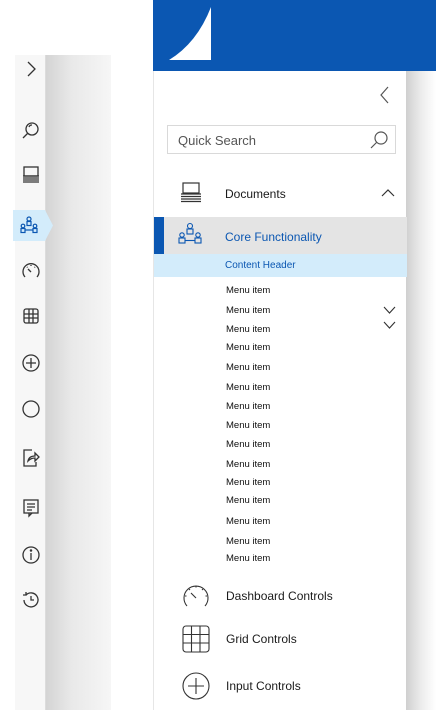 The height and width of the screenshot is (710, 436). I want to click on dashboard-controls-label: Dashboard Controls, so click(279, 596).